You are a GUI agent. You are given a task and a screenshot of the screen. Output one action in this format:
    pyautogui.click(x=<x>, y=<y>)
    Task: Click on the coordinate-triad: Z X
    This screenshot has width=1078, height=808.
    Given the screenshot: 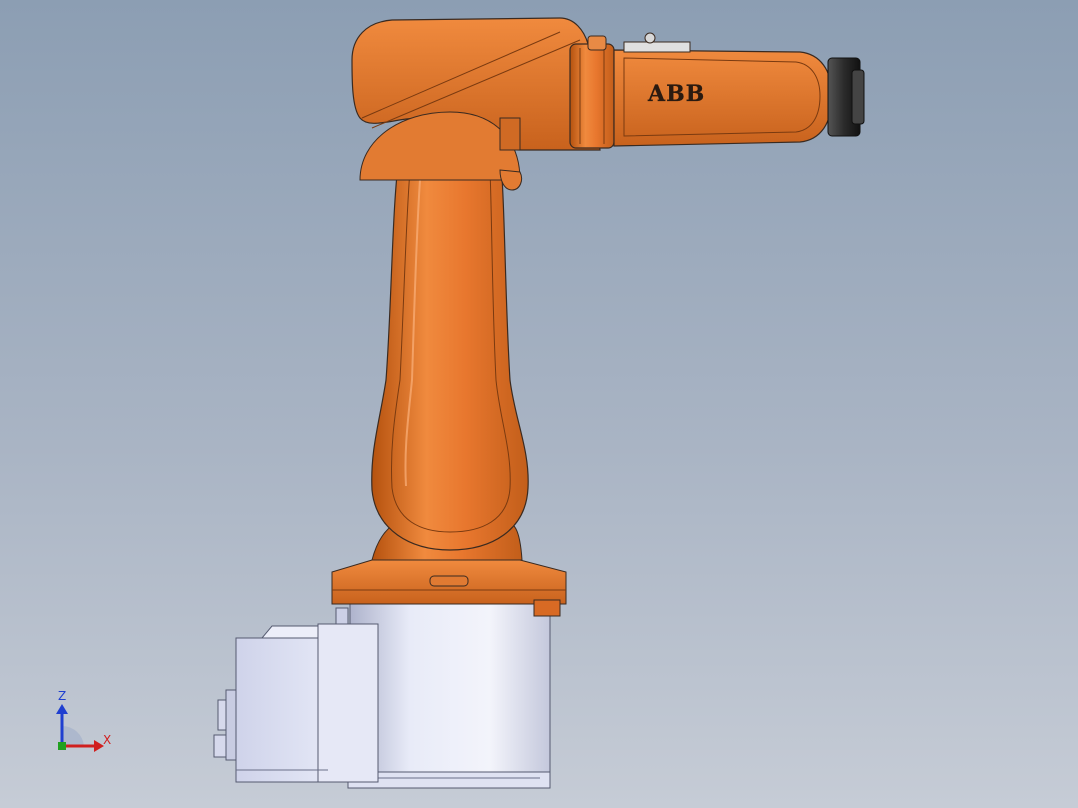 What is the action you would take?
    pyautogui.click(x=83, y=720)
    